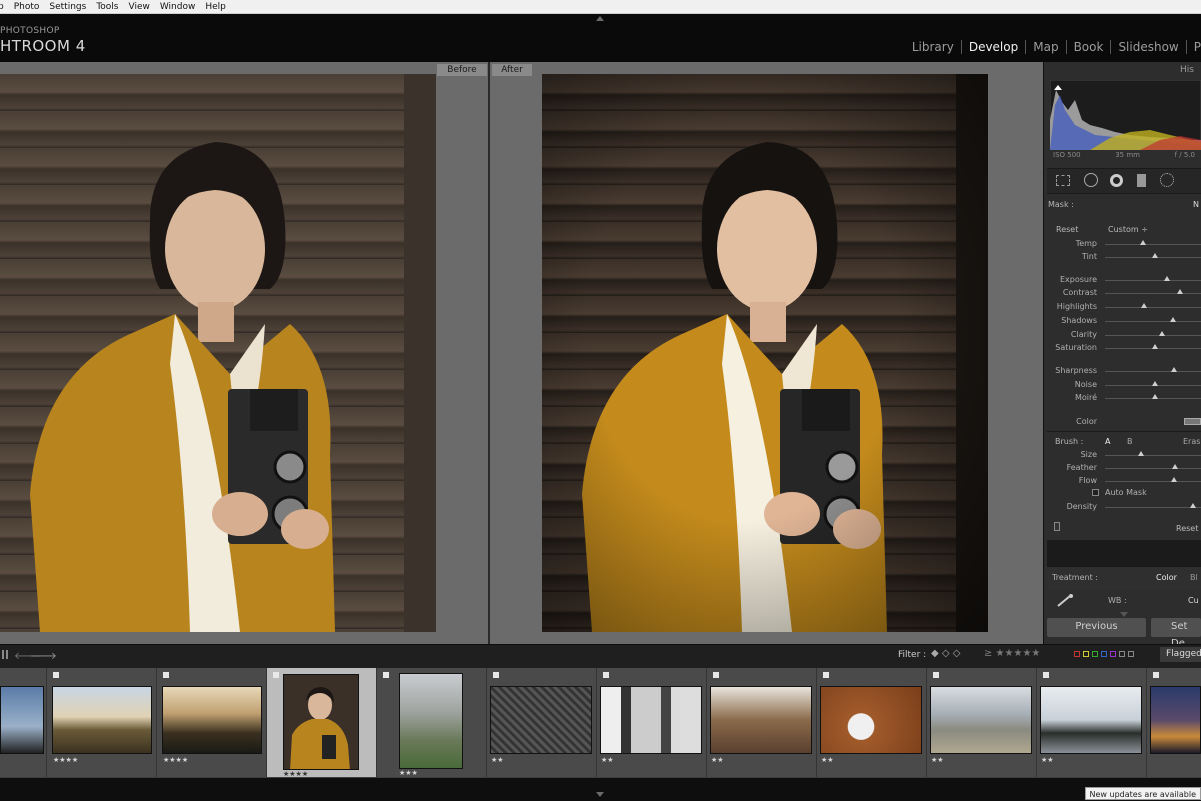 The image size is (1201, 801). Describe the element at coordinates (1089, 47) in the screenshot. I see `module-book: Book` at that location.